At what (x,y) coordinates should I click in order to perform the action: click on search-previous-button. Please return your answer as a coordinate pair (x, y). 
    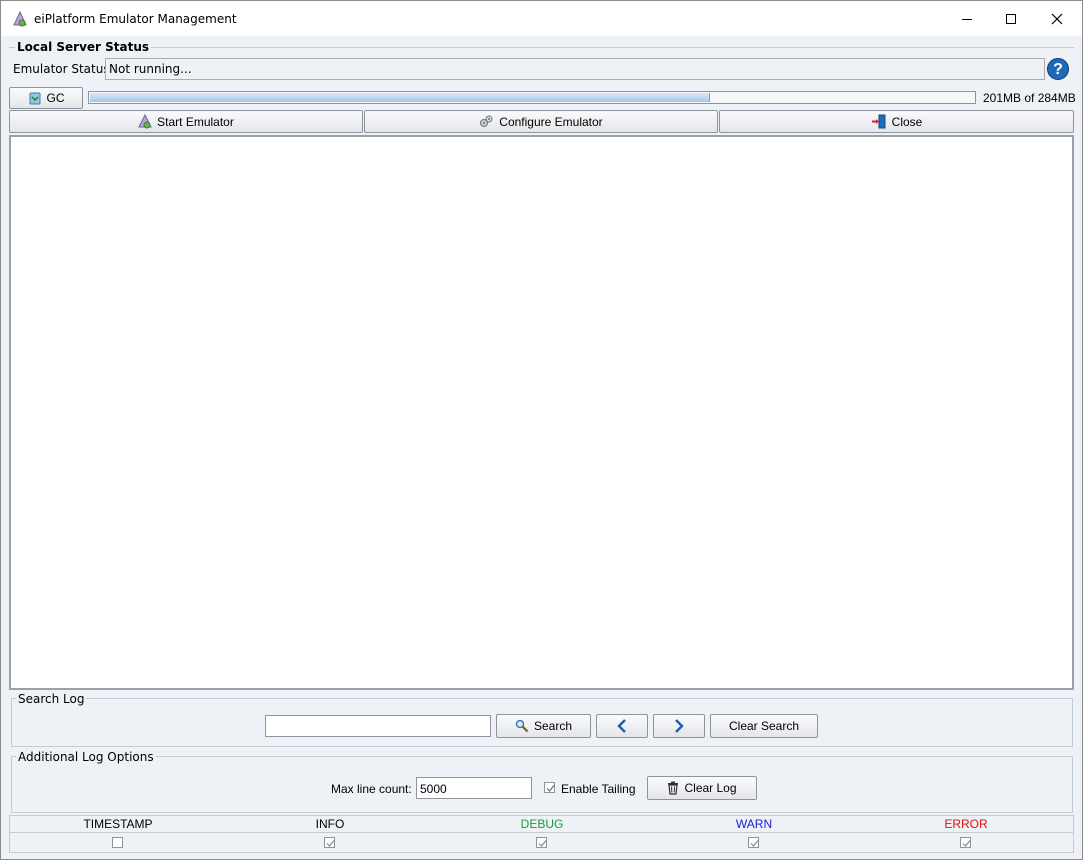
    Looking at the image, I should click on (622, 726).